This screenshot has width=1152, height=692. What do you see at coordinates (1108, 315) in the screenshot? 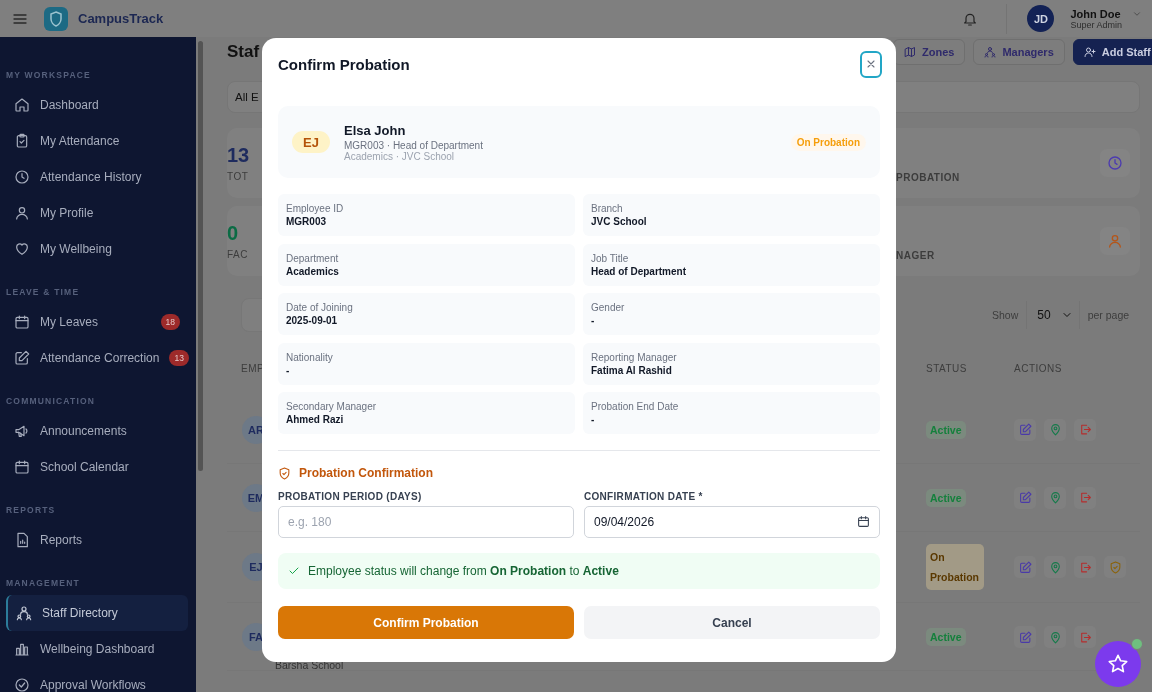
I see `per-page-label: per page` at bounding box center [1108, 315].